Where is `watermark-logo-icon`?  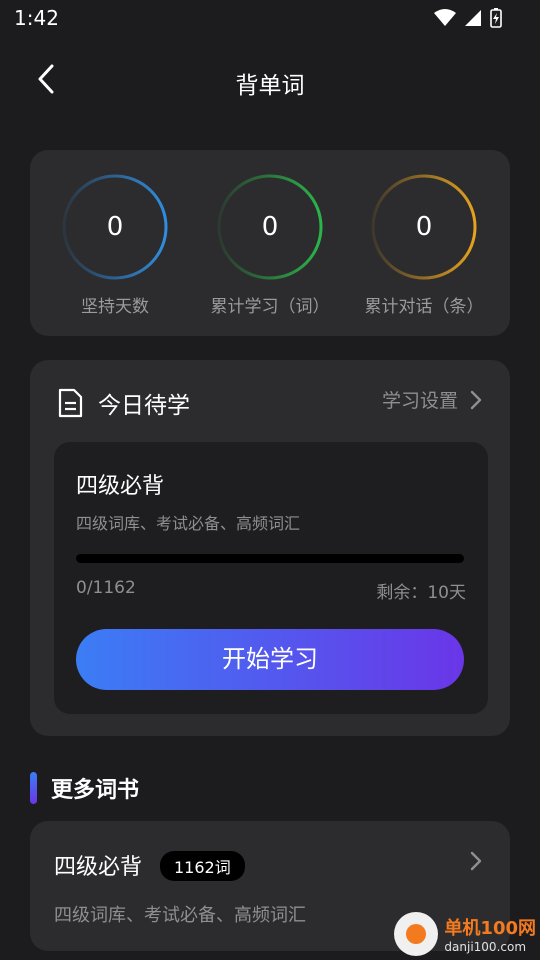 watermark-logo-icon is located at coordinates (416, 934).